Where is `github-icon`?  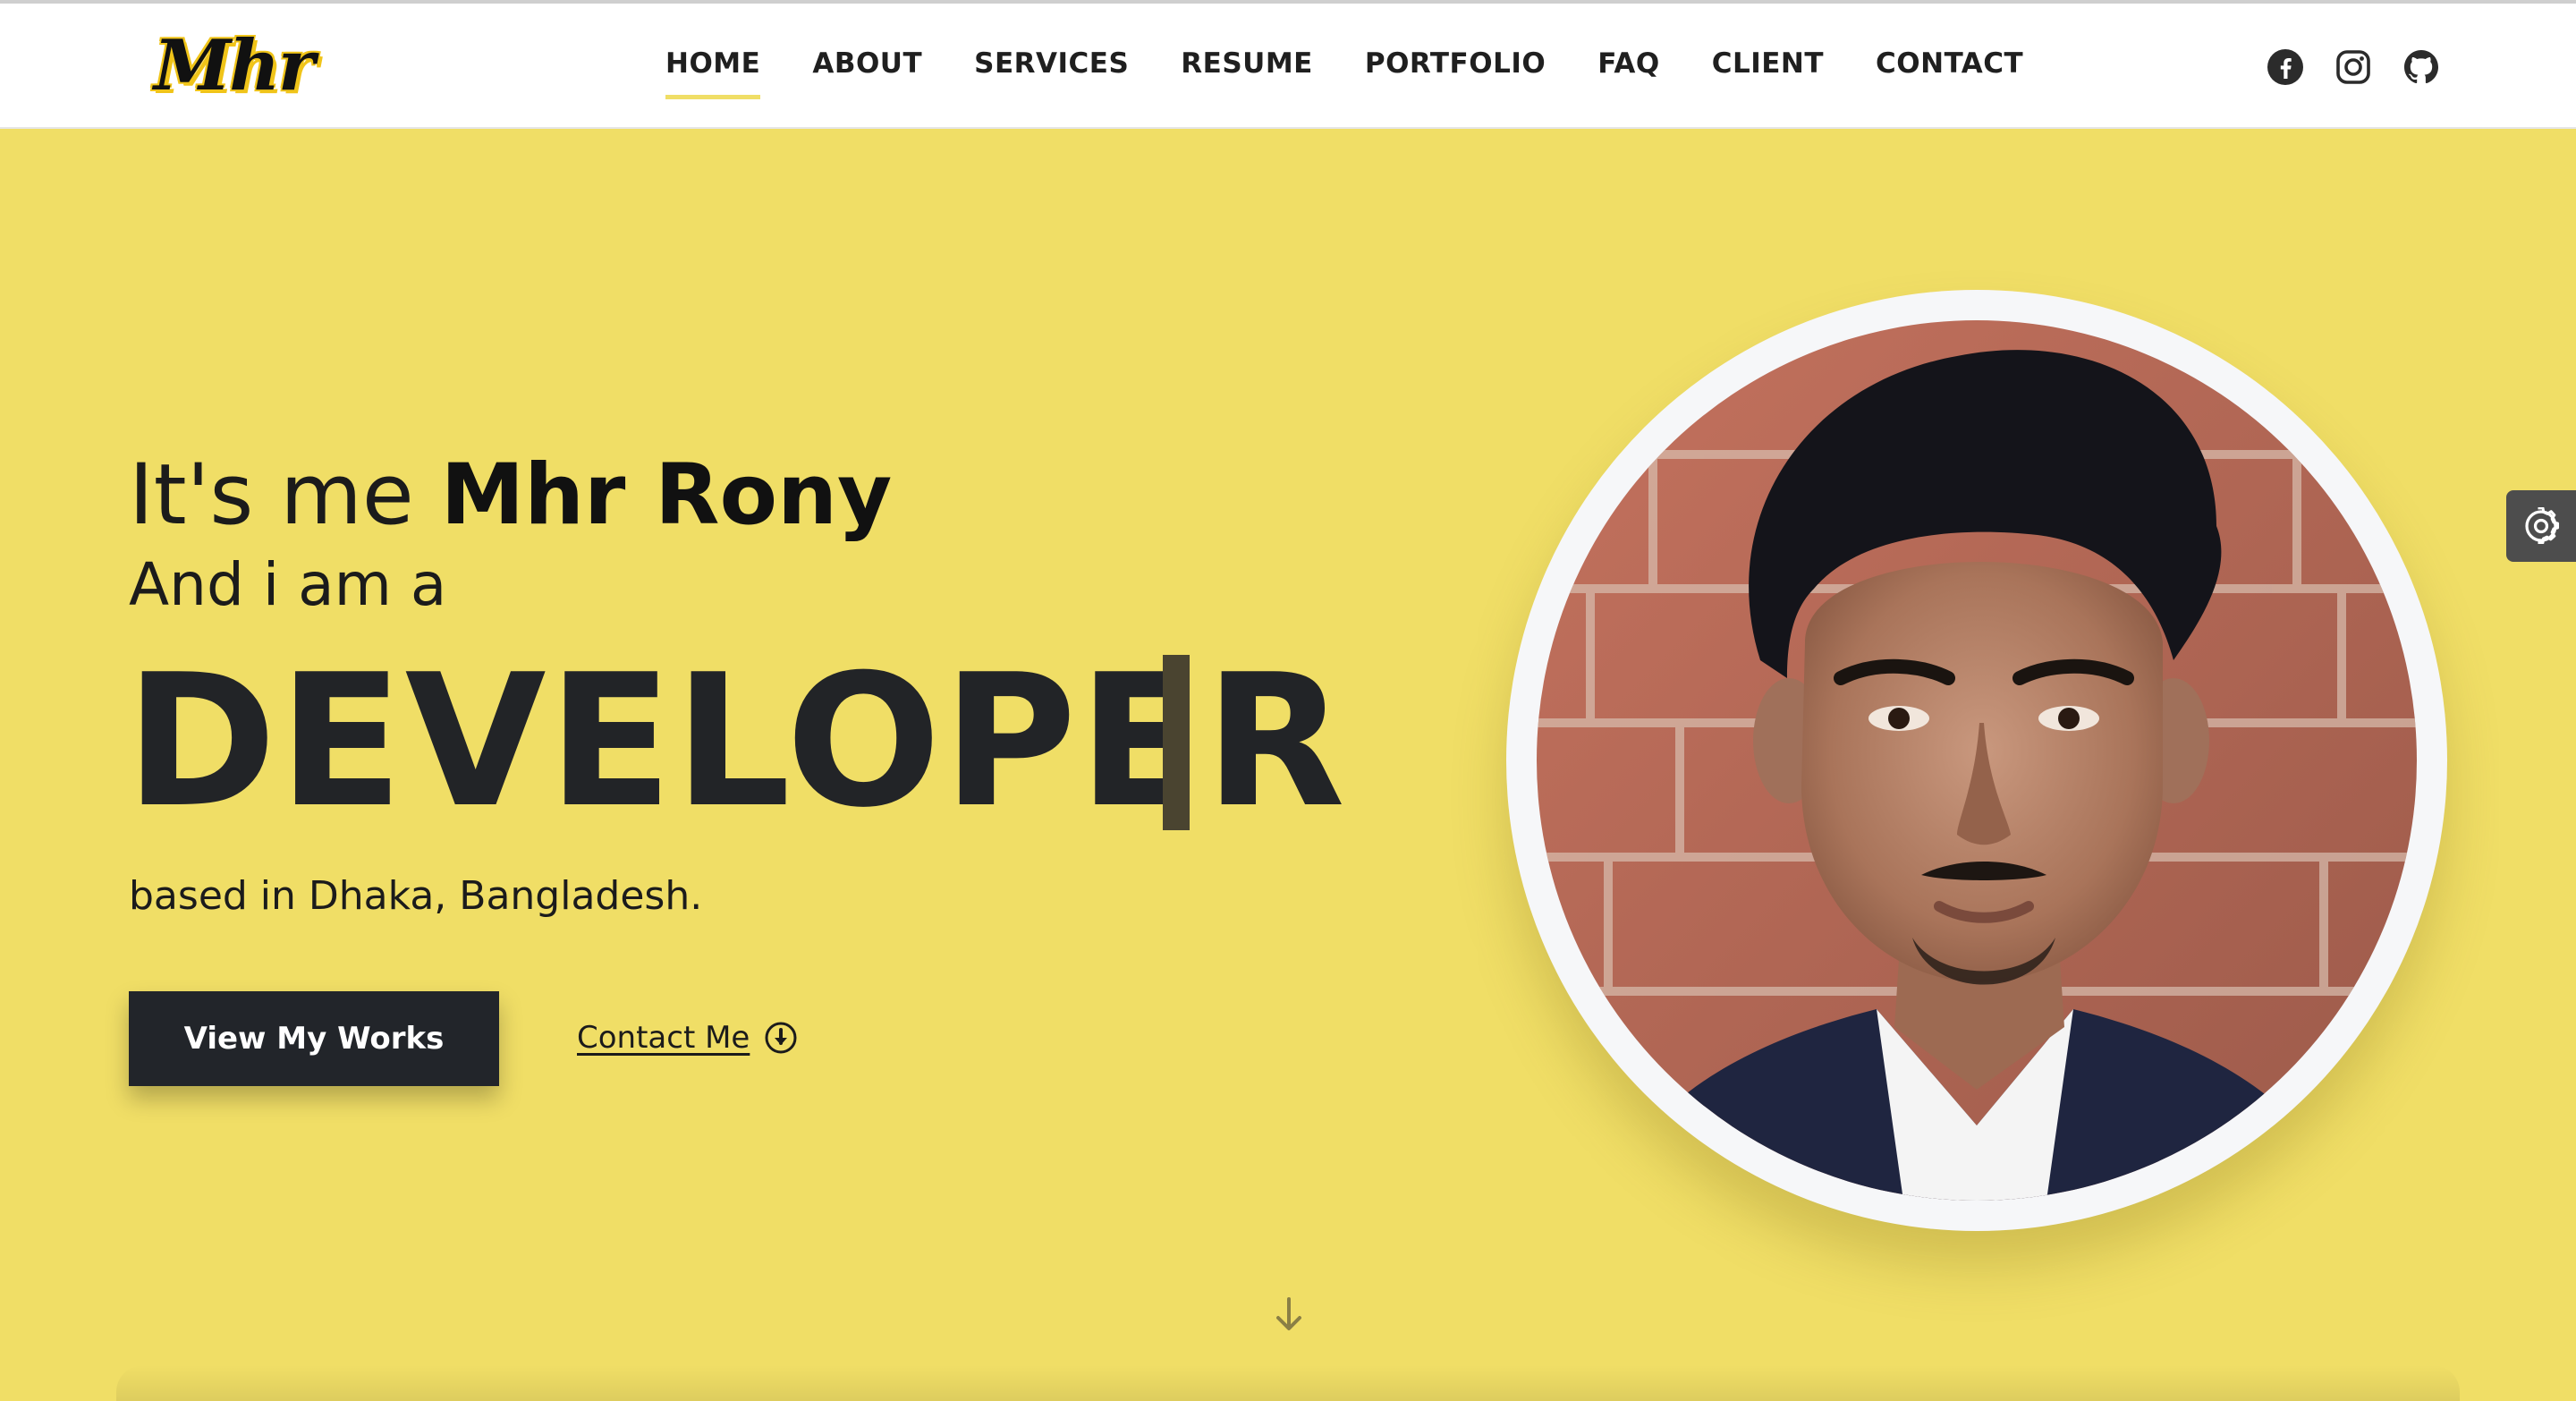
github-icon is located at coordinates (2421, 67).